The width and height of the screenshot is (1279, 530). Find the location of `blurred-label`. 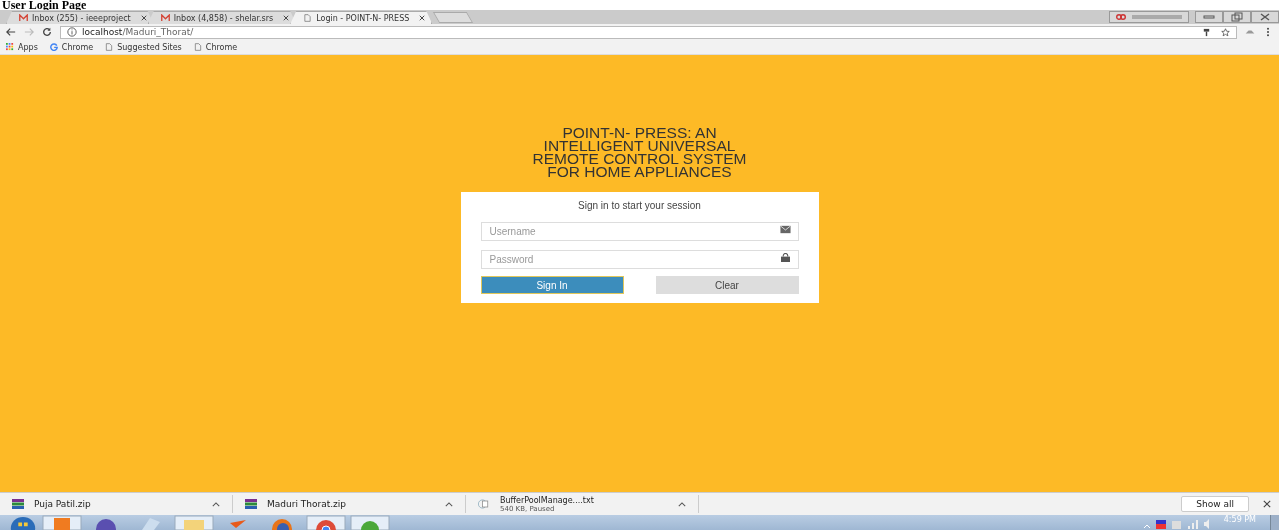

blurred-label is located at coordinates (1157, 17).